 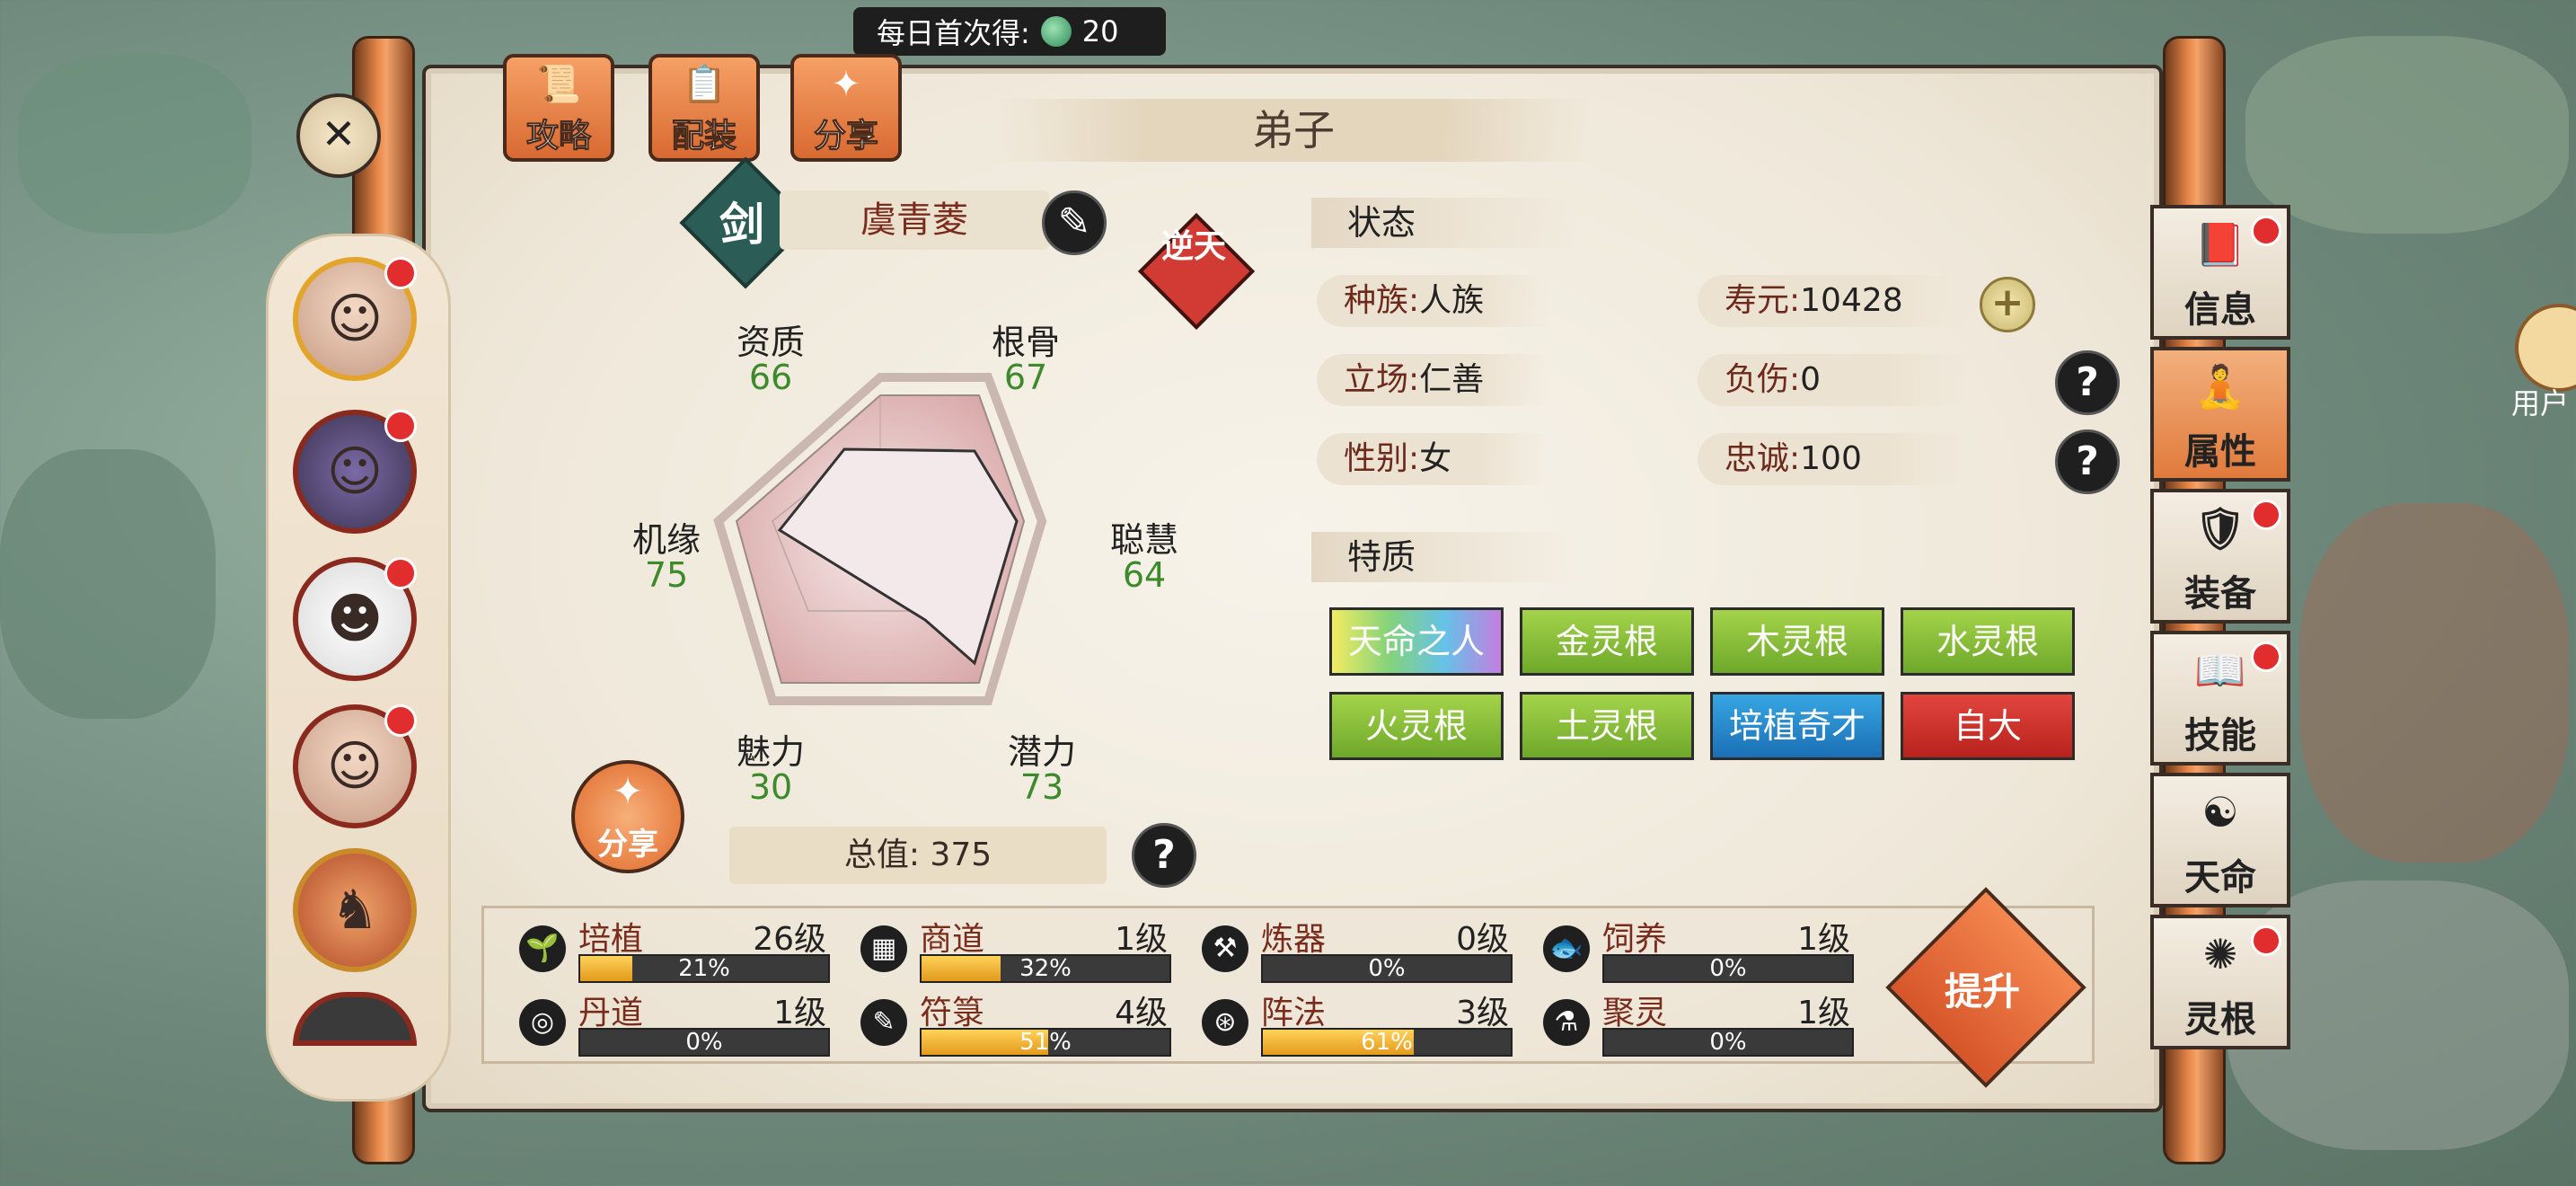 I want to click on skill-icon: ▦, so click(x=883, y=948).